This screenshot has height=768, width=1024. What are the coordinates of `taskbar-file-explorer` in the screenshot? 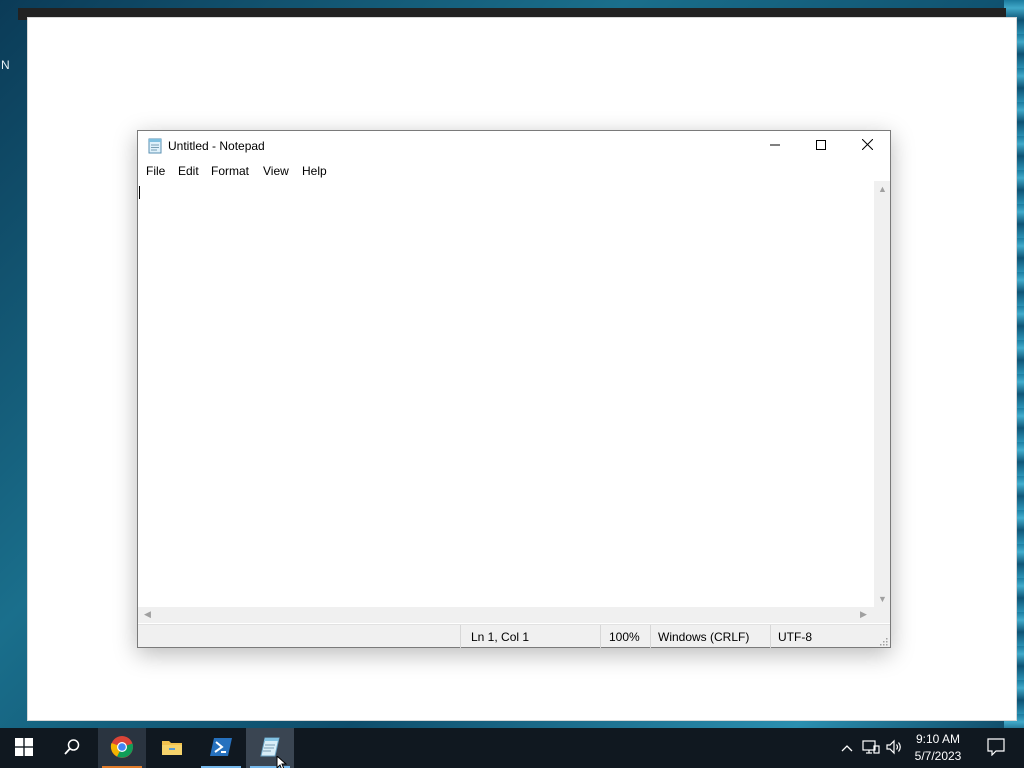 It's located at (172, 748).